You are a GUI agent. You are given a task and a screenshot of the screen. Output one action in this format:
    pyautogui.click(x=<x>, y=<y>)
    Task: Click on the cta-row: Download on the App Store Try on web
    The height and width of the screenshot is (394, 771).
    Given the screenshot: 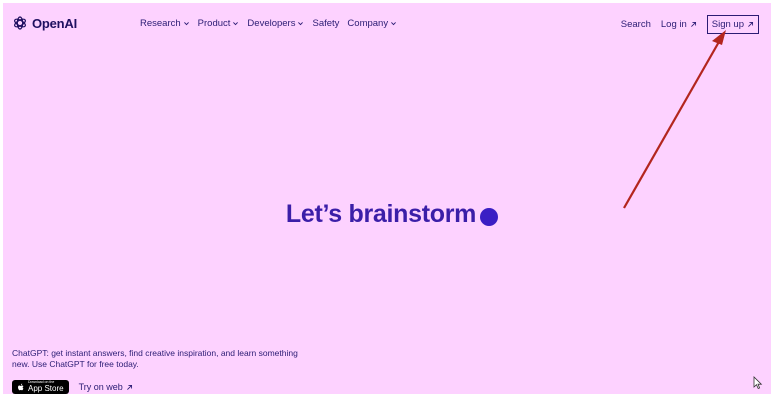 What is the action you would take?
    pyautogui.click(x=72, y=387)
    